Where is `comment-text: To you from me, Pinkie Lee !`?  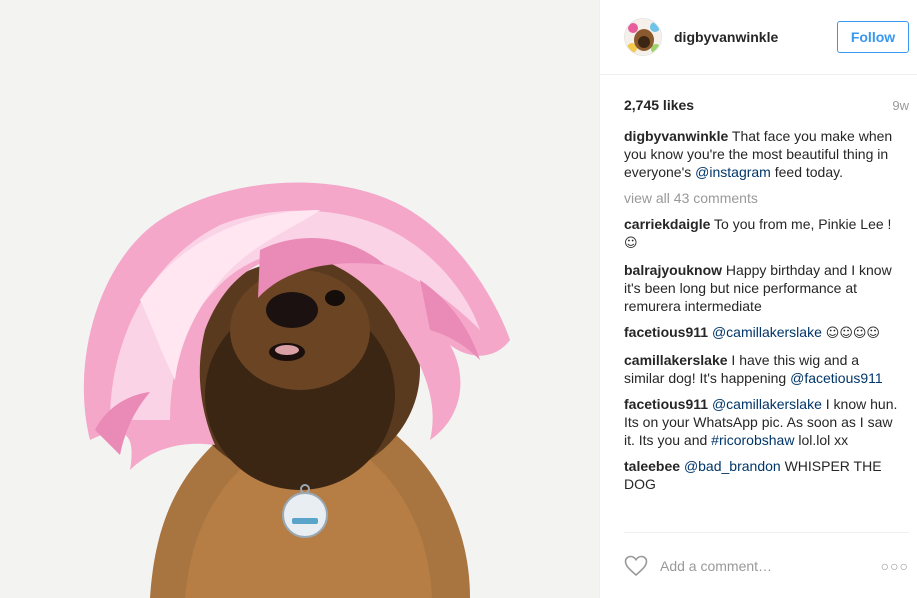
comment-text: To you from me, Pinkie Lee ! is located at coordinates (803, 224).